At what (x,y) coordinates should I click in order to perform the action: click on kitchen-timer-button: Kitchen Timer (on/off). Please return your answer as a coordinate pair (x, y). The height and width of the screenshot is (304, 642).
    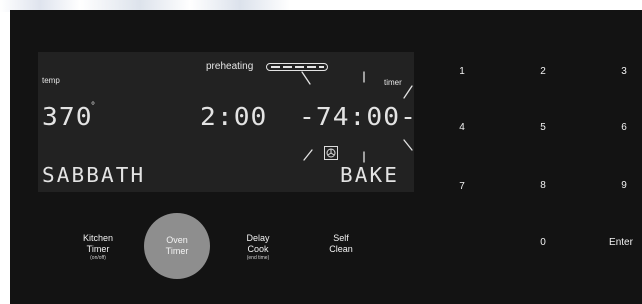
    Looking at the image, I should click on (98, 247).